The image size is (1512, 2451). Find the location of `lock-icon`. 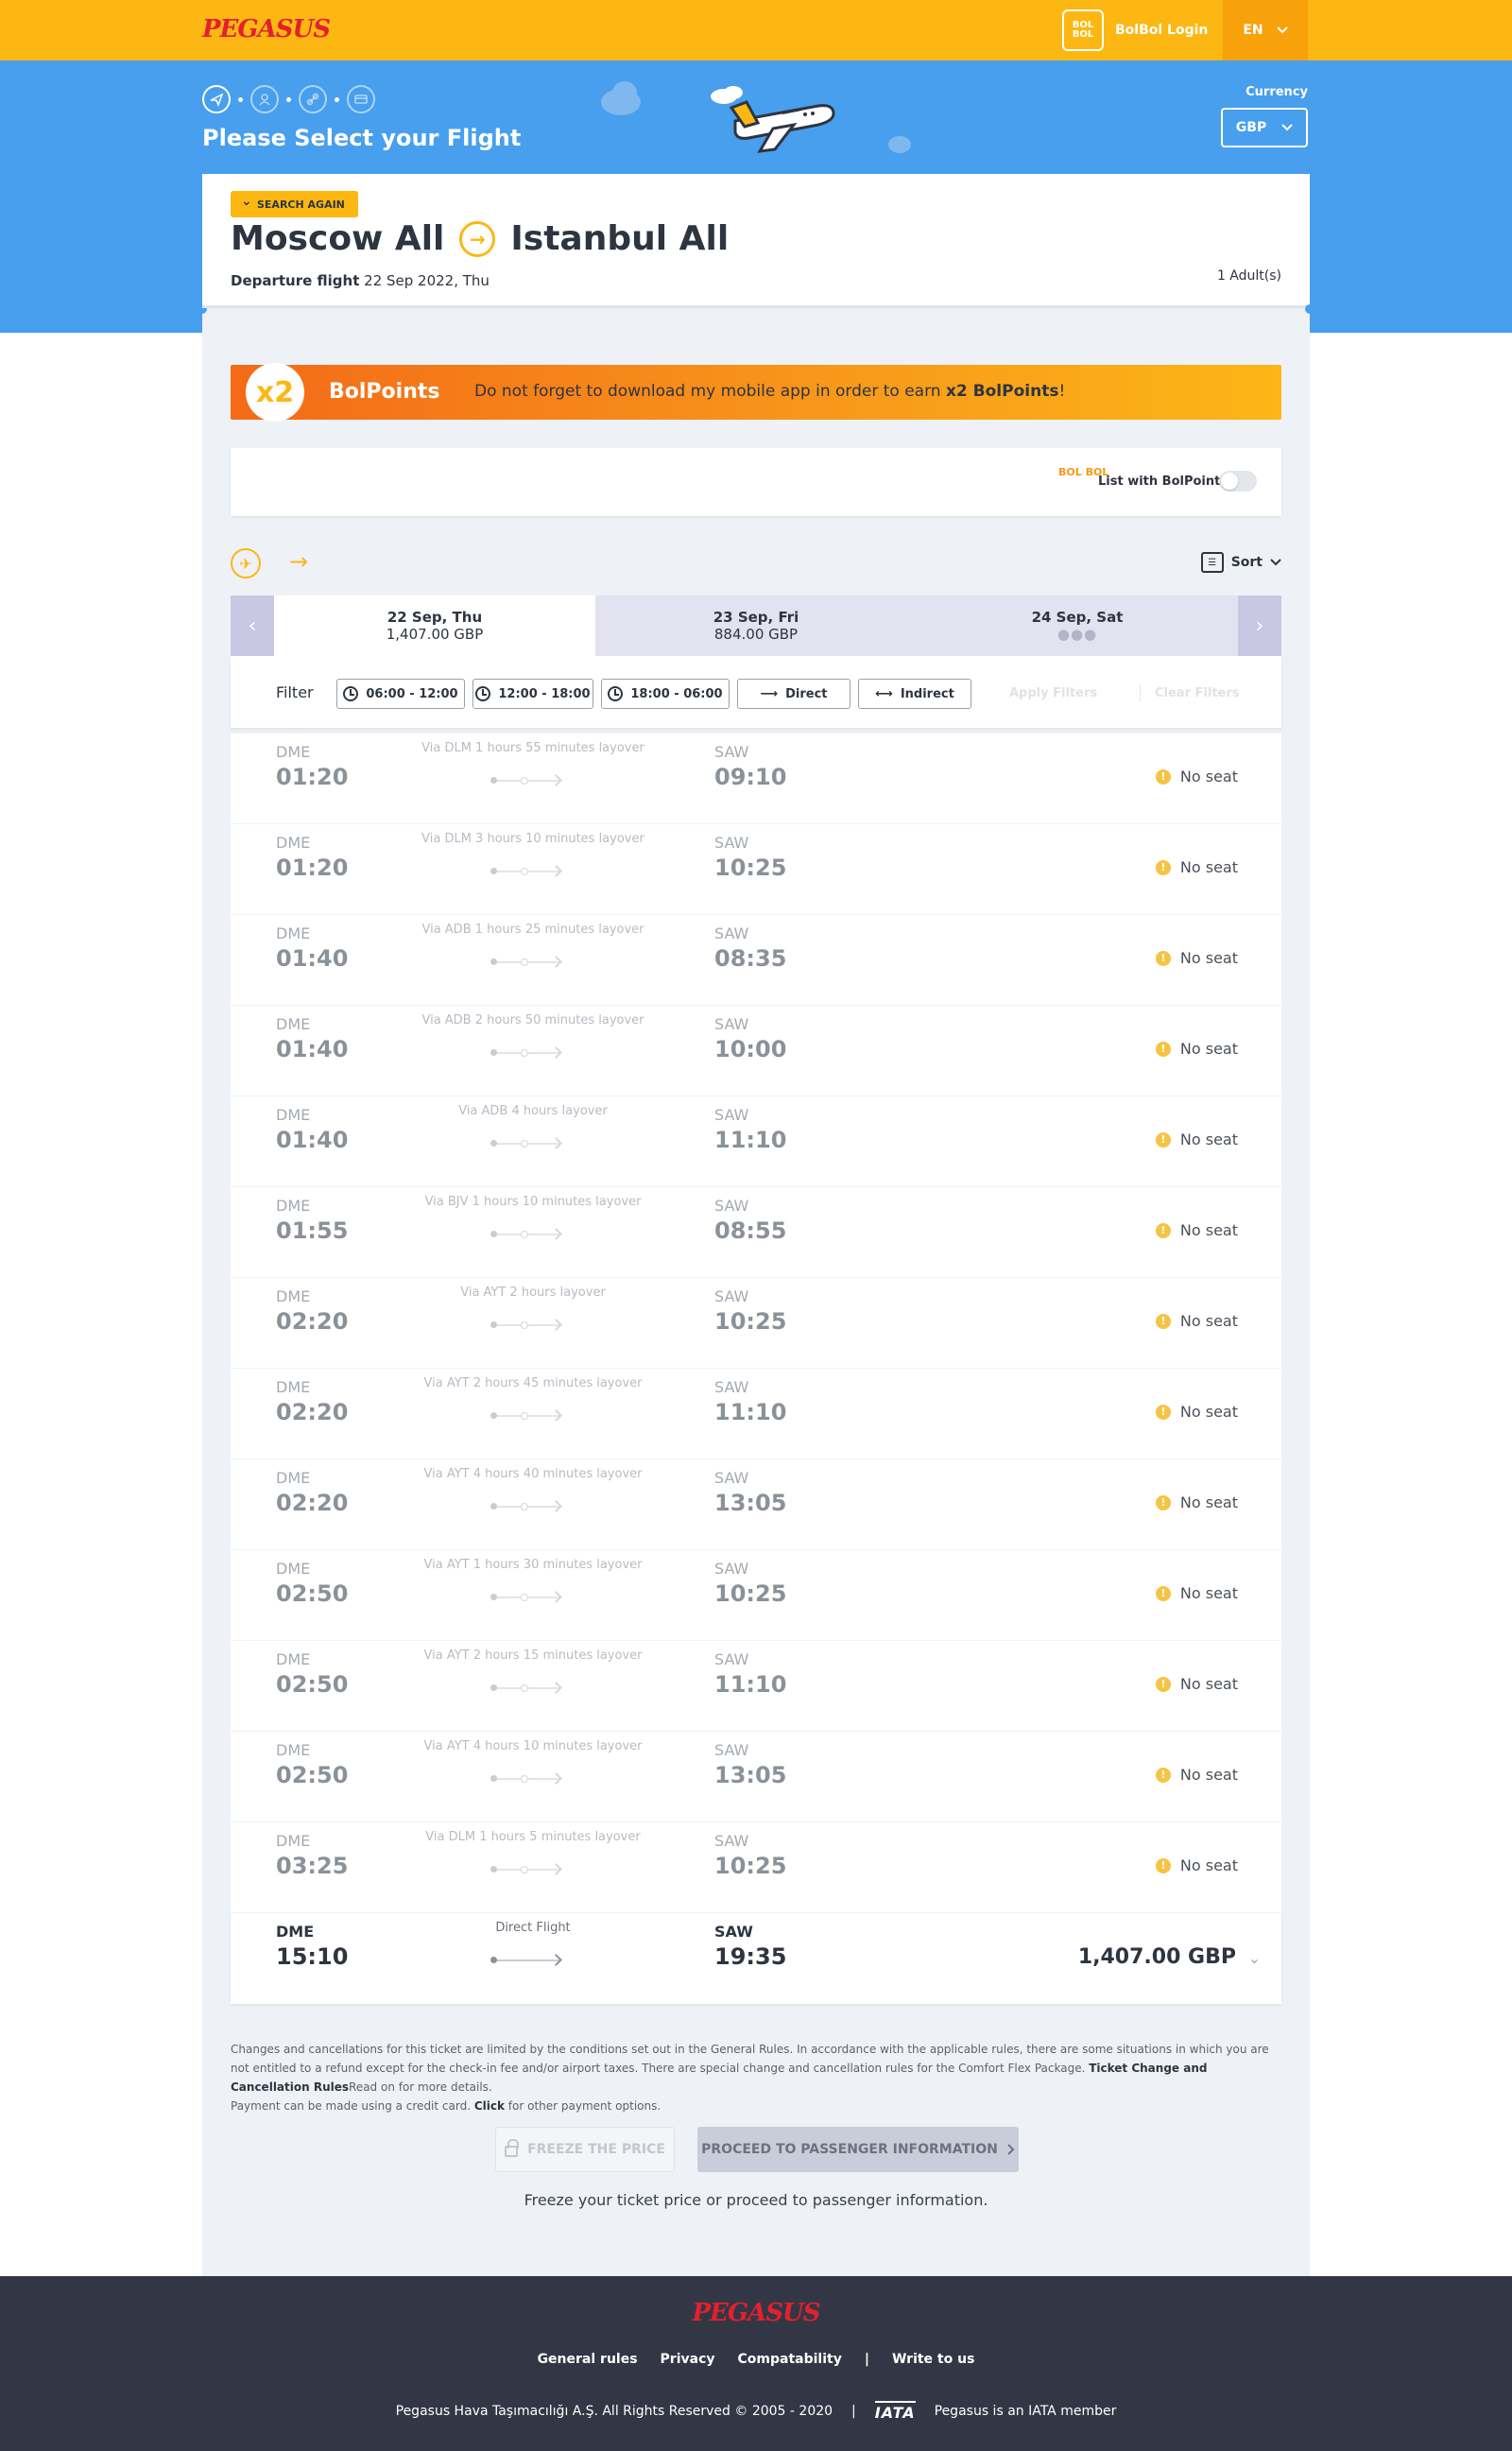

lock-icon is located at coordinates (512, 2148).